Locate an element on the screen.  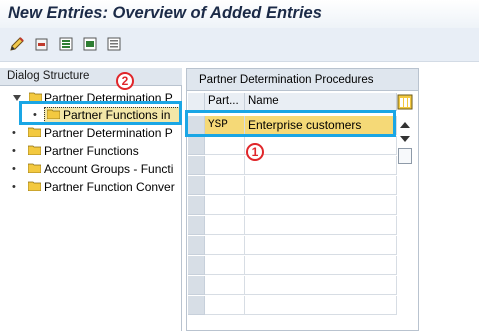
application-toolbar is located at coordinates (239, 45).